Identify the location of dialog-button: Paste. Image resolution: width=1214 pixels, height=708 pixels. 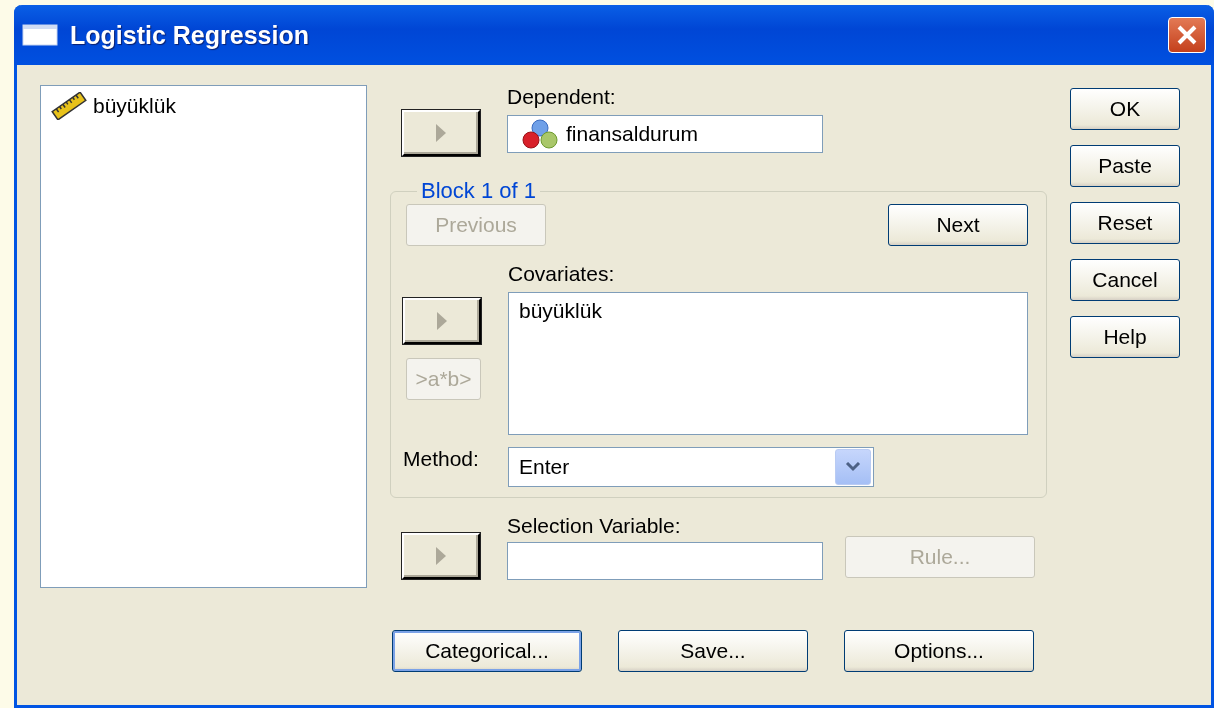
(1125, 166).